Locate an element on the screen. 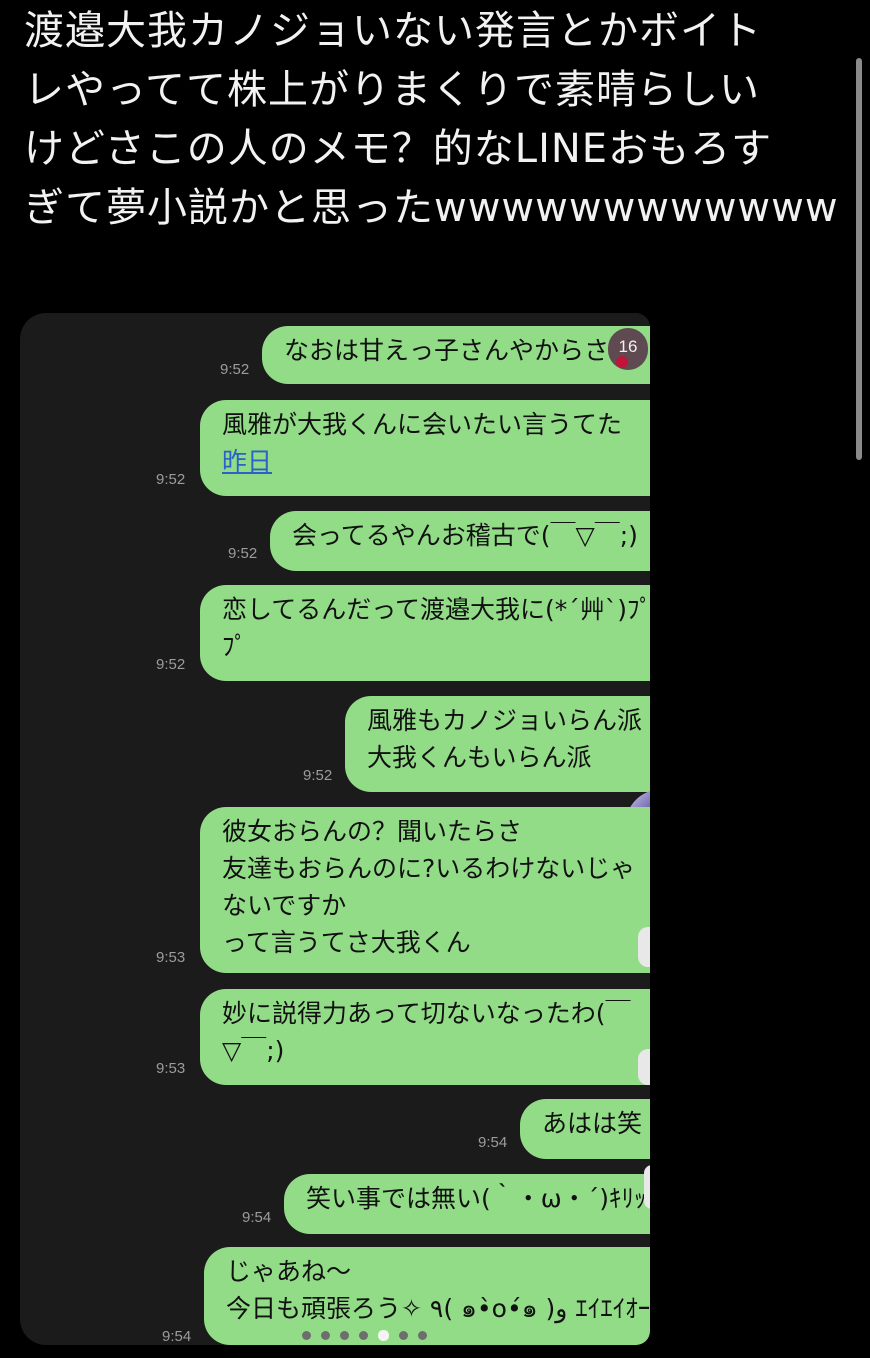  post-text-line: レやってて株上がりまくりで素晴らしい is located at coordinates (392, 90).